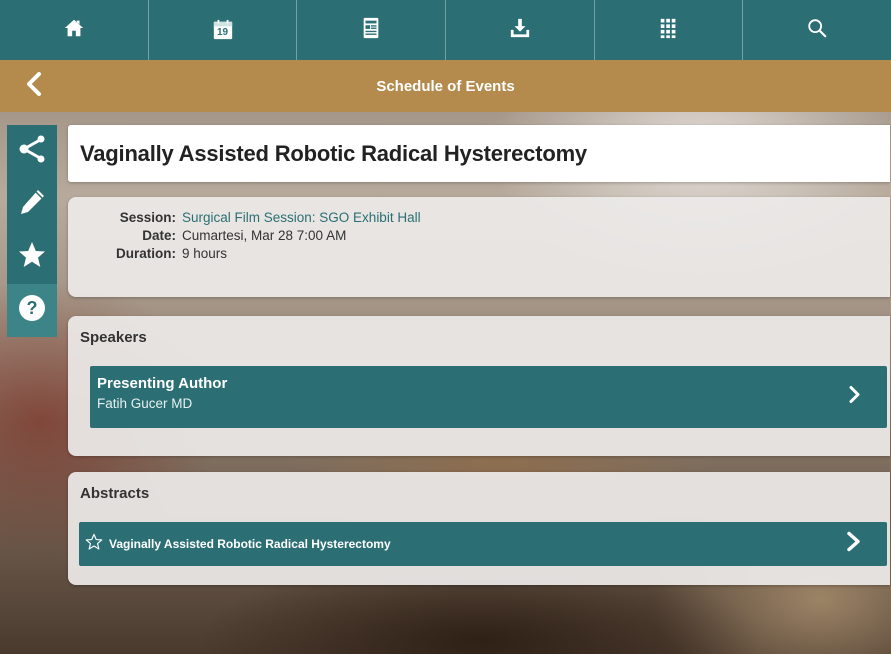 The image size is (891, 654). What do you see at coordinates (479, 254) in the screenshot?
I see `duration-row: Duration: 9 hours` at bounding box center [479, 254].